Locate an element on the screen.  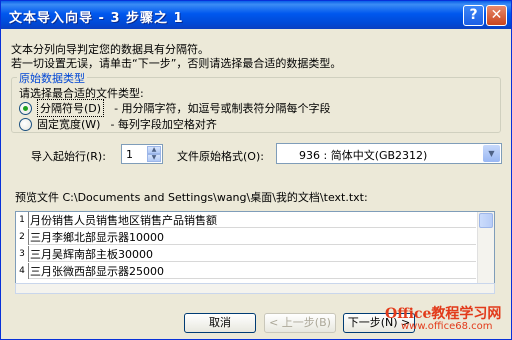
radio-fixed-width-desc: - 每列字段加空格对齐 is located at coordinates (163, 124).